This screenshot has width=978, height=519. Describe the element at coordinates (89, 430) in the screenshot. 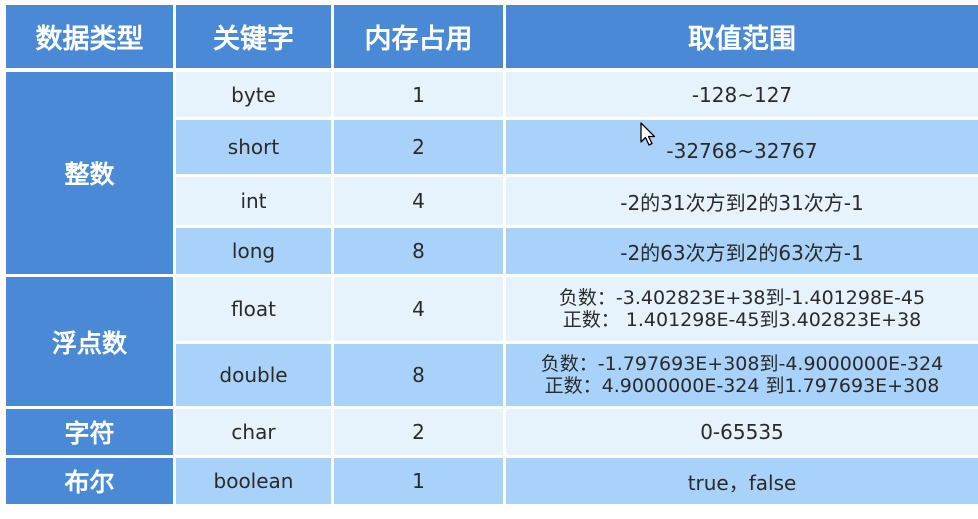

I see `category-char: 字符` at that location.